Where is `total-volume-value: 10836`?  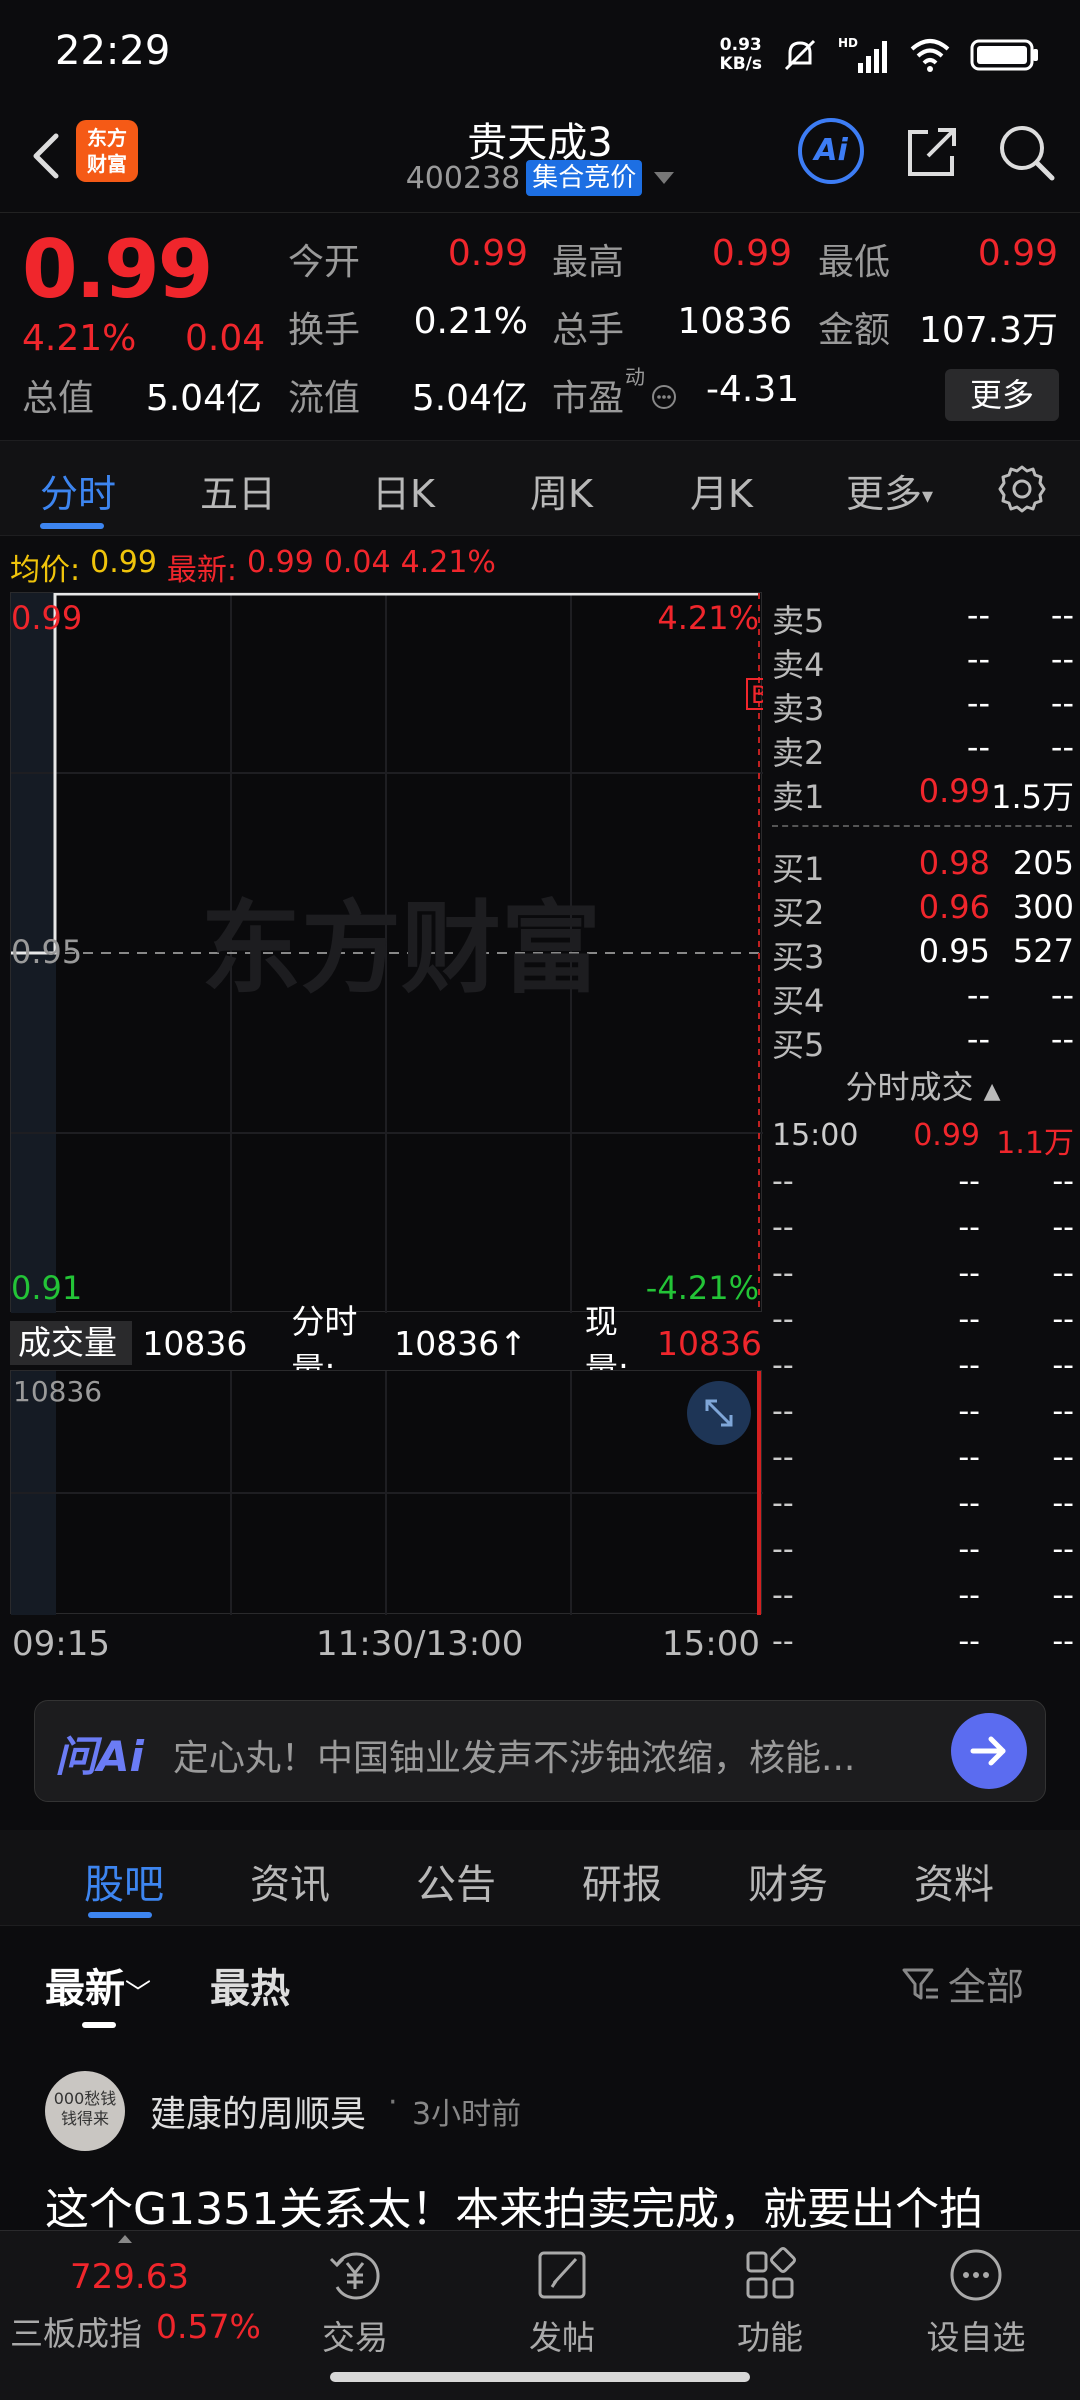 total-volume-value: 10836 is located at coordinates (734, 321).